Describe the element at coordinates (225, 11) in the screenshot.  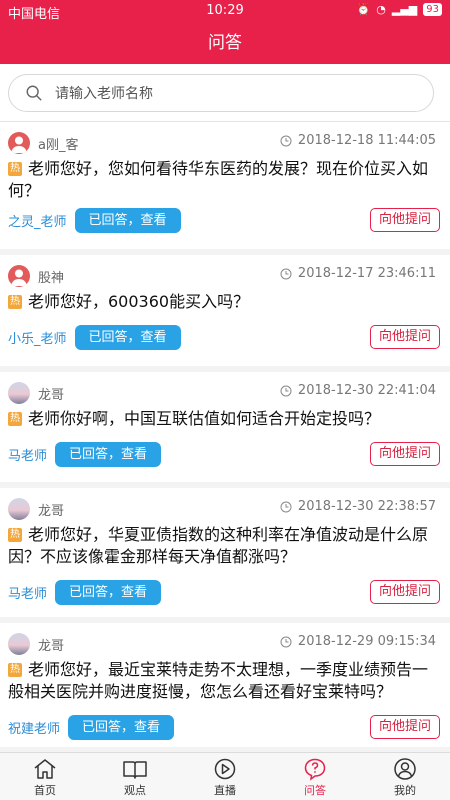
I see `status-bar: 中国电信 10:29 ⏰ ◔ ▂▄▆ 93` at that location.